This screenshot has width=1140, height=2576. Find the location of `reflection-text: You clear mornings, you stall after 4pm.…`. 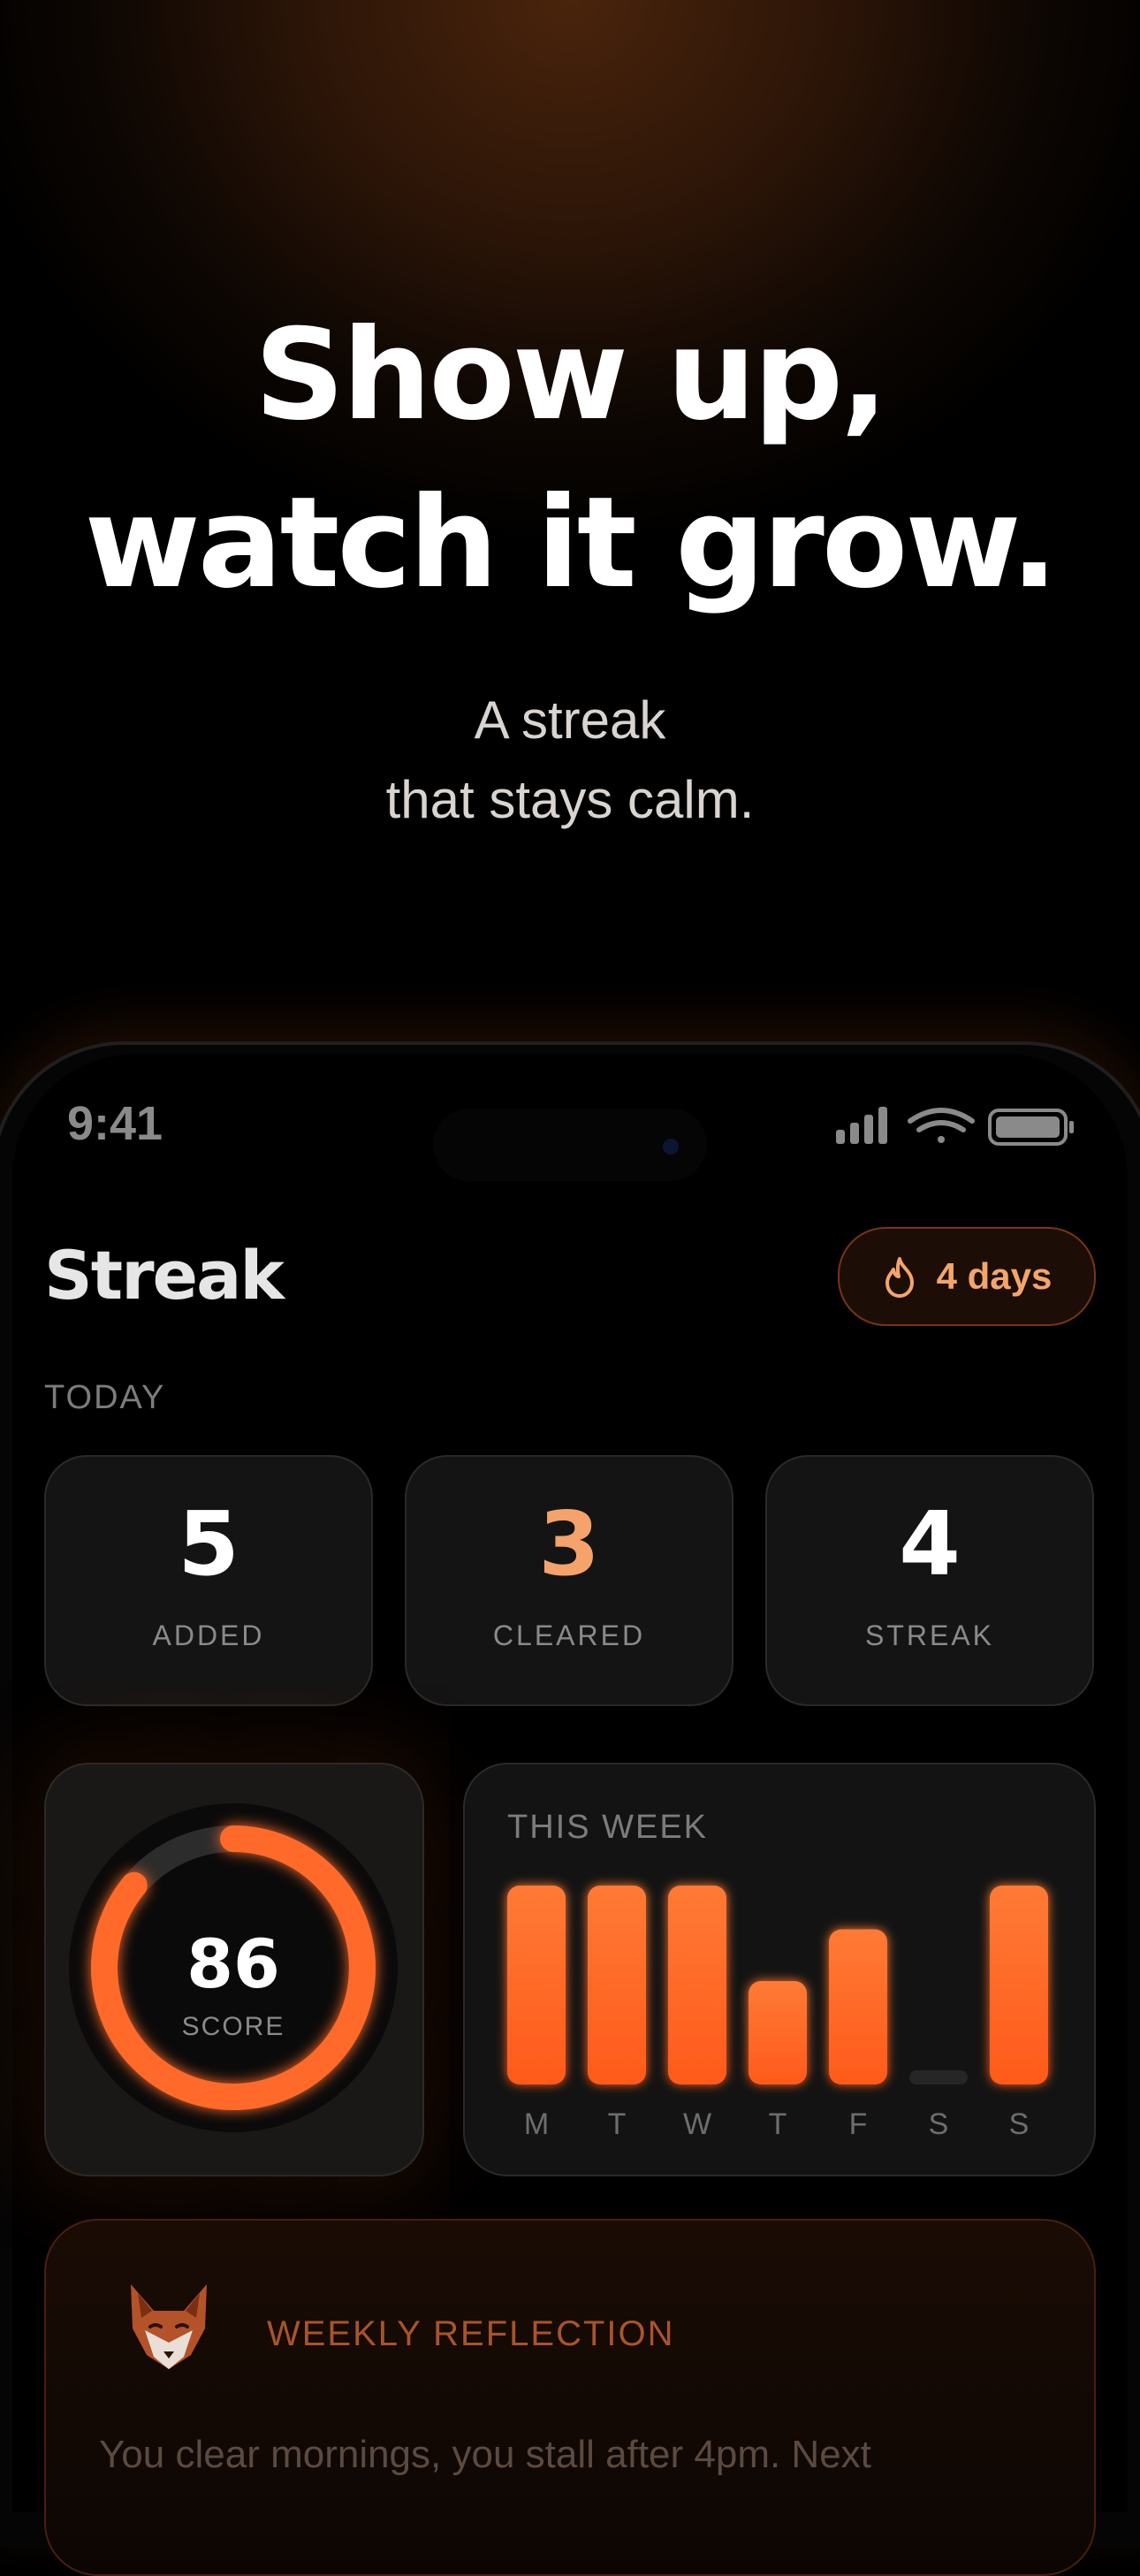

reflection-text: You clear mornings, you stall after 4pm.… is located at coordinates (485, 2454).